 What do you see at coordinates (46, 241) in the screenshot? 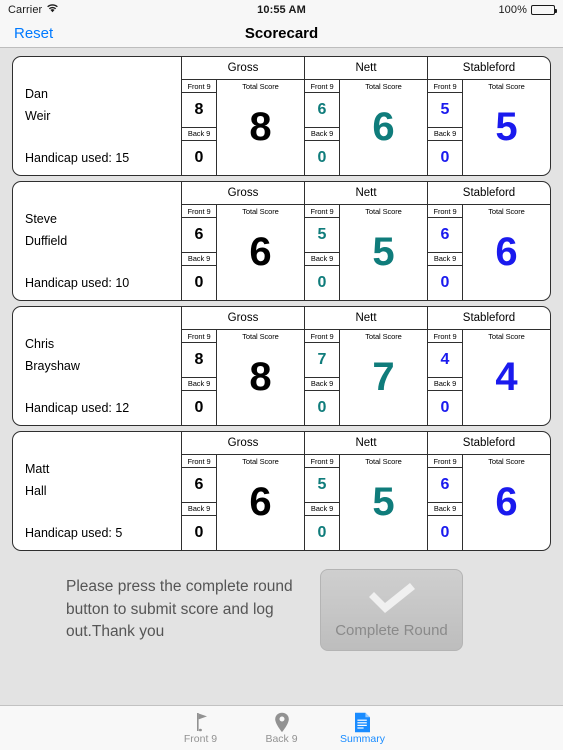
I see `player-last-name: Duffield` at bounding box center [46, 241].